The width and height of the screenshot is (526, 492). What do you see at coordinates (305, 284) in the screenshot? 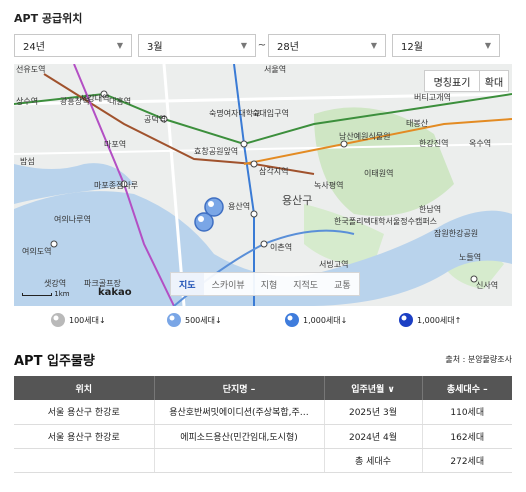
I see `tab-cadastral: 지적도` at bounding box center [305, 284].